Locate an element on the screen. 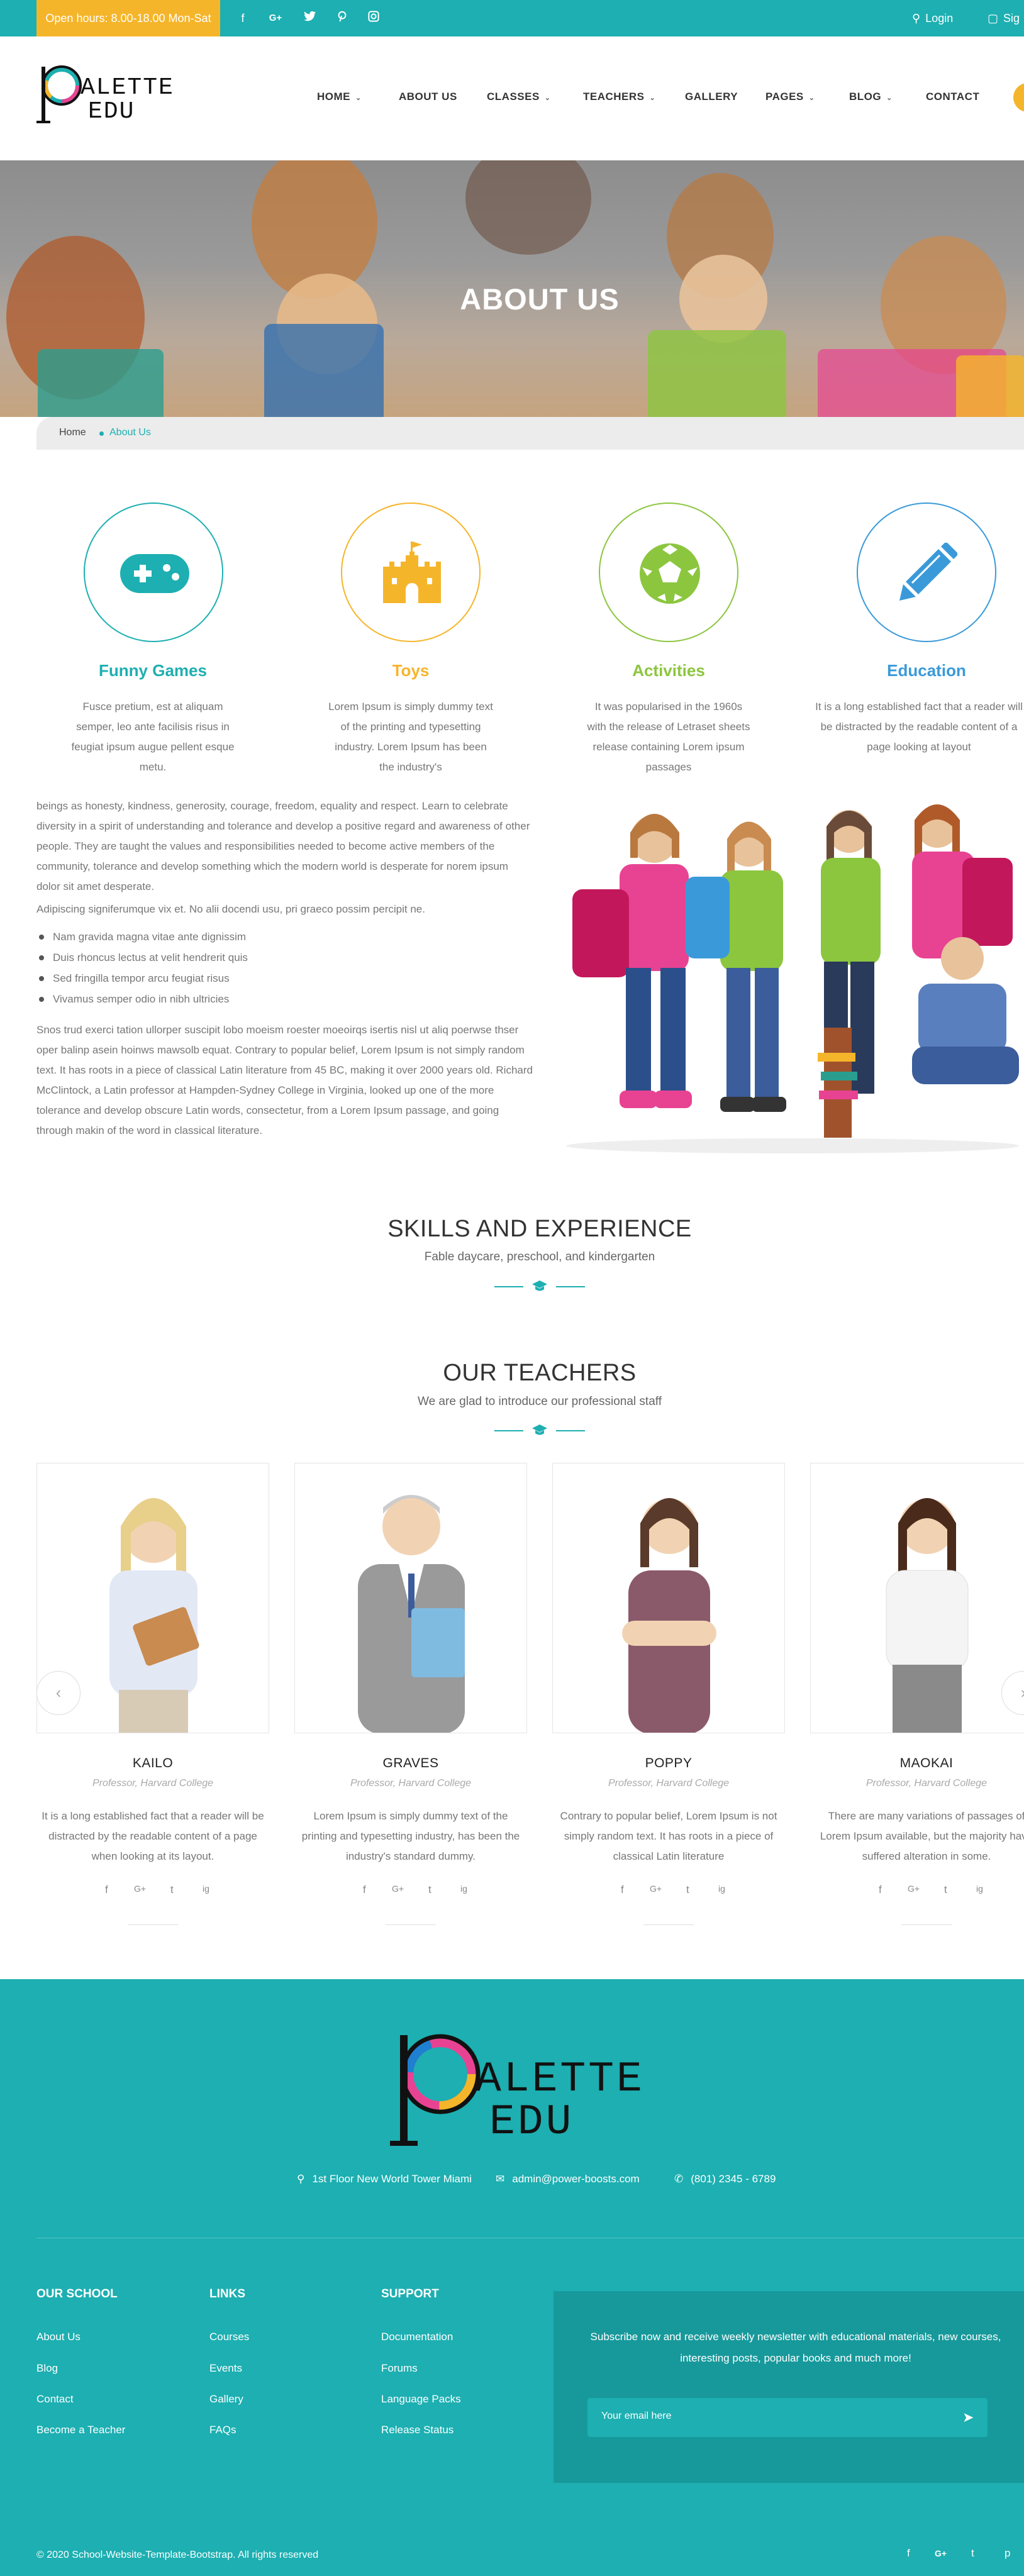 This screenshot has height=2576, width=1024. teacher-photo is located at coordinates (927, 1615).